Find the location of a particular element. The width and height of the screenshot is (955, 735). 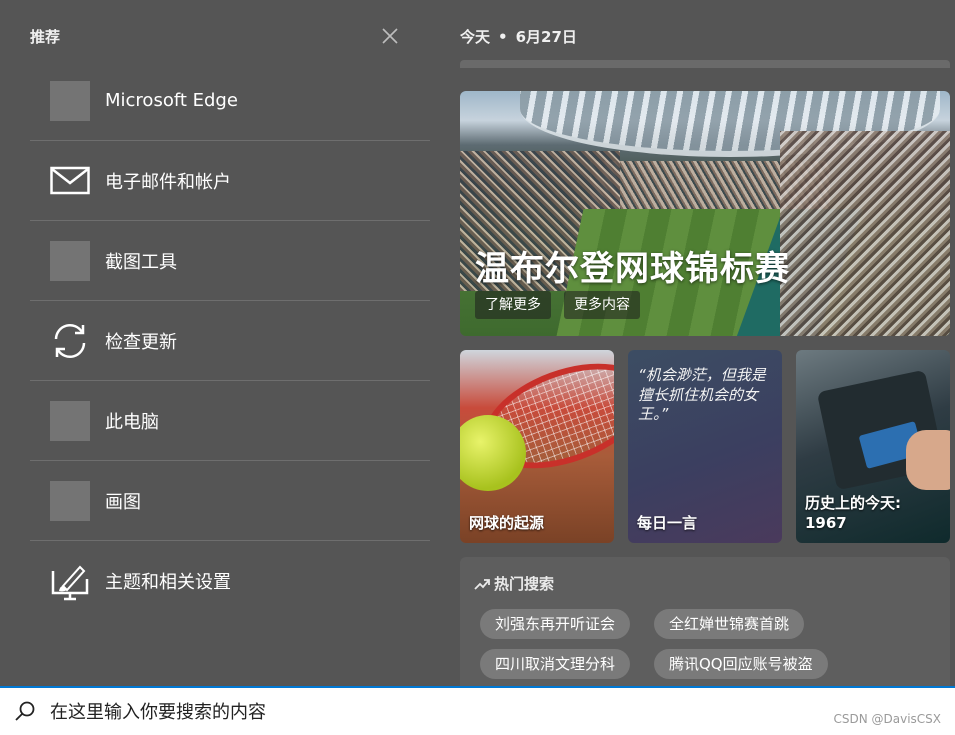

trending-up-icon is located at coordinates (482, 584).